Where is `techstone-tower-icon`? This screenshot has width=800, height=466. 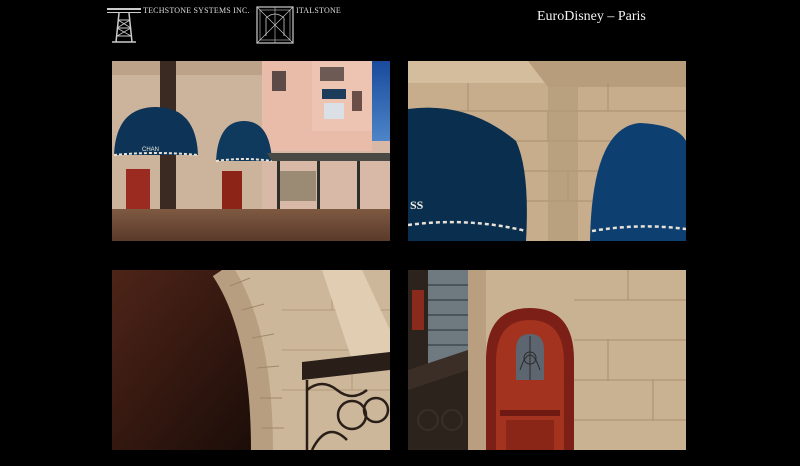 techstone-tower-icon is located at coordinates (124, 25).